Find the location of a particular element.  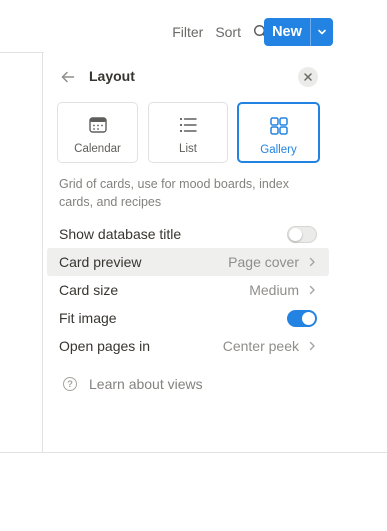

gallery-icon is located at coordinates (279, 126).